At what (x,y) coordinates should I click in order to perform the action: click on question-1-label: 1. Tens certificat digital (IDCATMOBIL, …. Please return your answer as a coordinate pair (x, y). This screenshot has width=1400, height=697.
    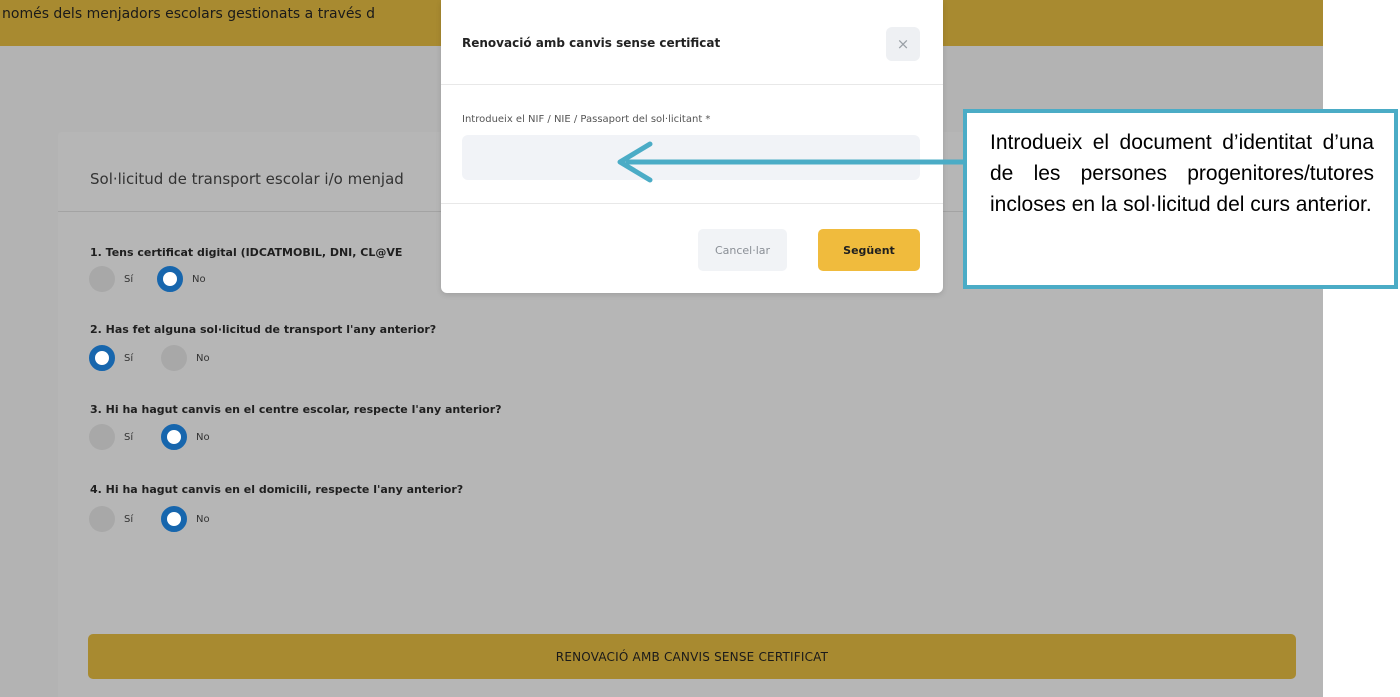
    Looking at the image, I should click on (246, 252).